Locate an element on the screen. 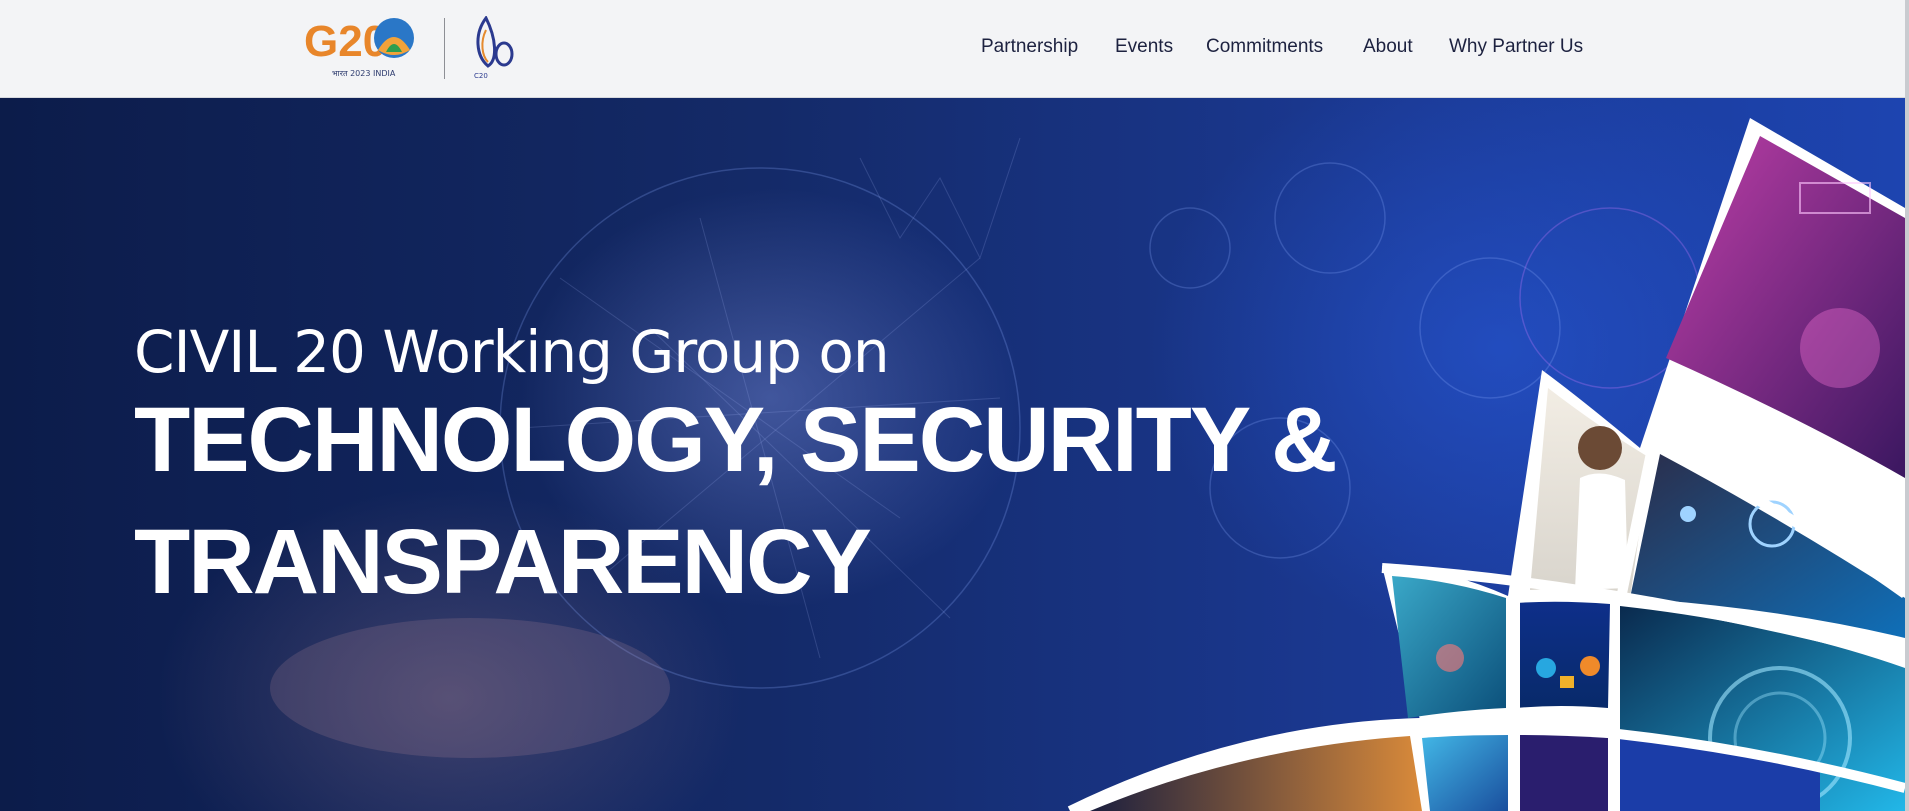 This screenshot has width=1909, height=811. nav-about: About is located at coordinates (1388, 47).